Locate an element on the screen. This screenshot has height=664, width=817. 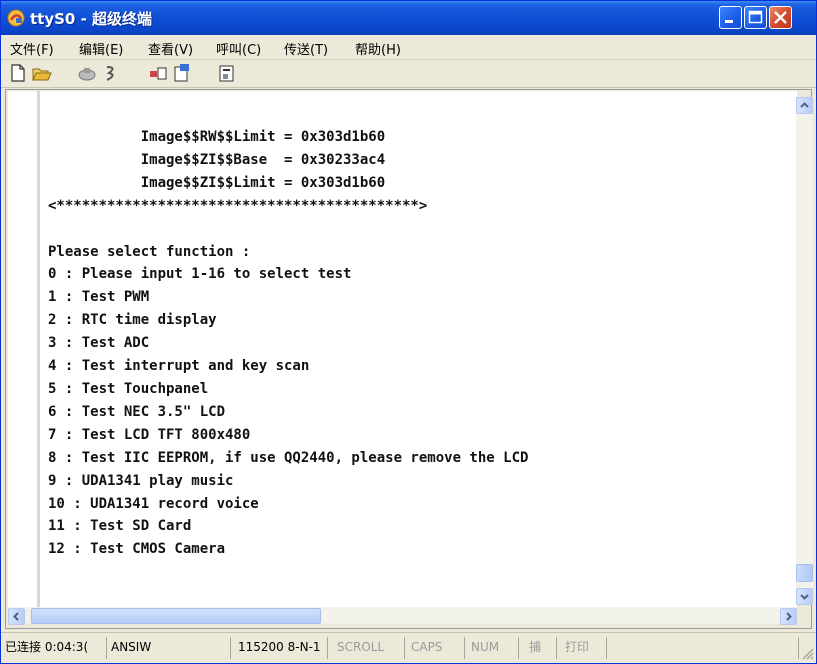
terminal-line: Image$$ZI$$Base = 0x30233ac4 is located at coordinates (217, 159).